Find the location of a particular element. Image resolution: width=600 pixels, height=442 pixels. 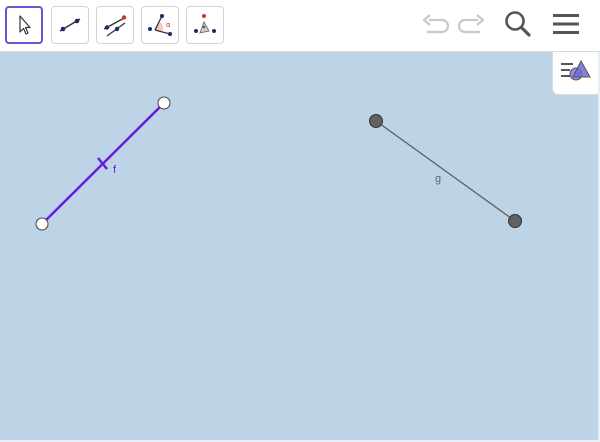

perpendicular-line-tool-button is located at coordinates (115, 25).